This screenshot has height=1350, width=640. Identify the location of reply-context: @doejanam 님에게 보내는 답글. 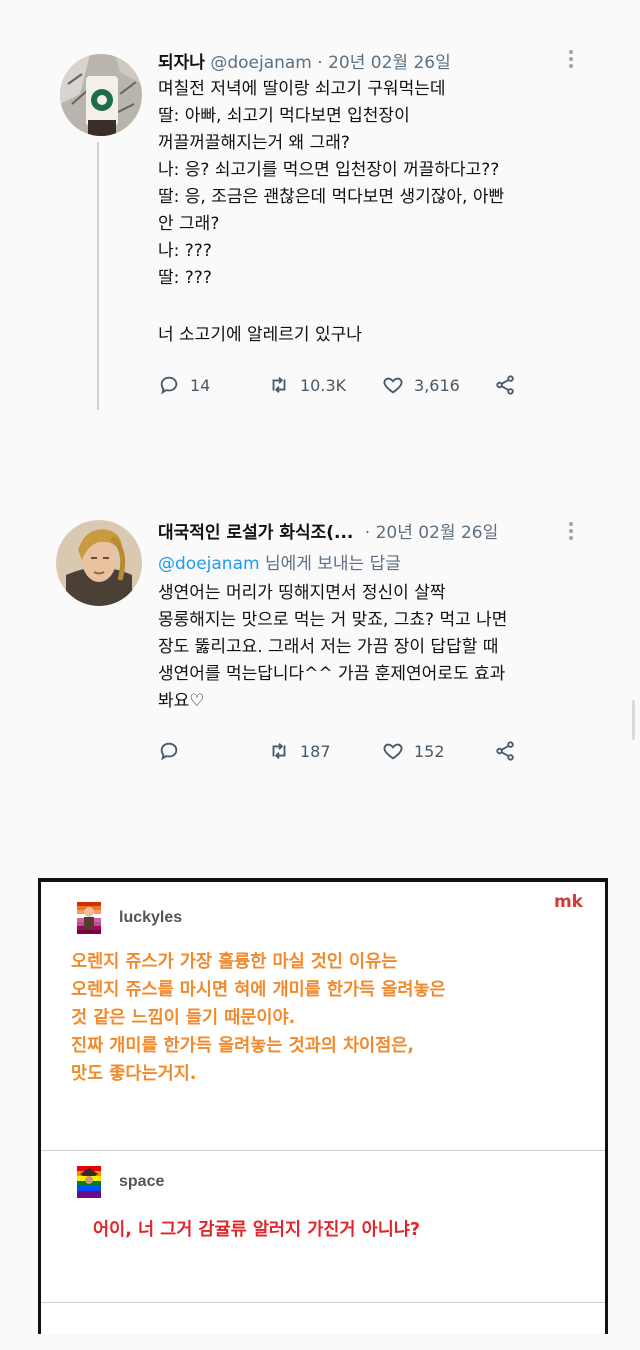
(279, 561).